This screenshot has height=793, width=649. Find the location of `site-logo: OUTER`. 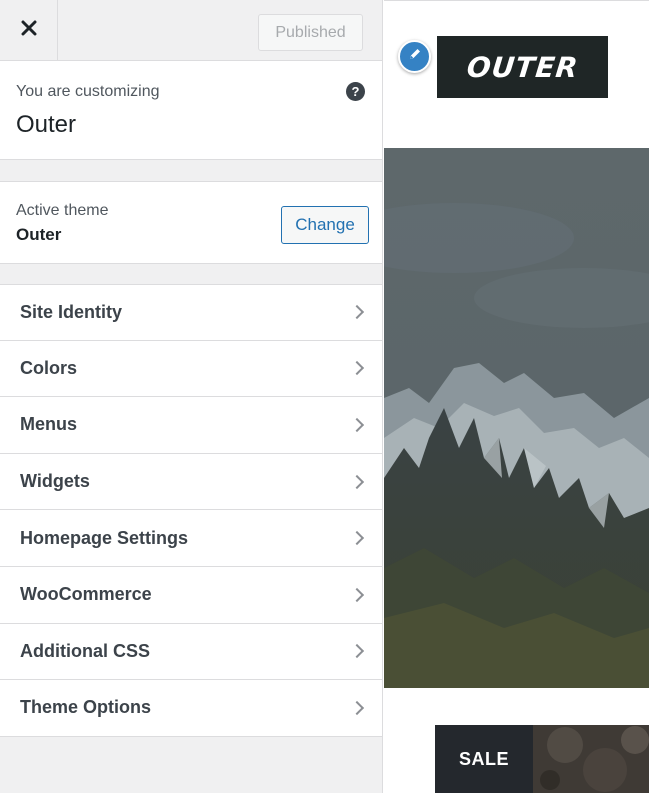

site-logo: OUTER is located at coordinates (522, 67).